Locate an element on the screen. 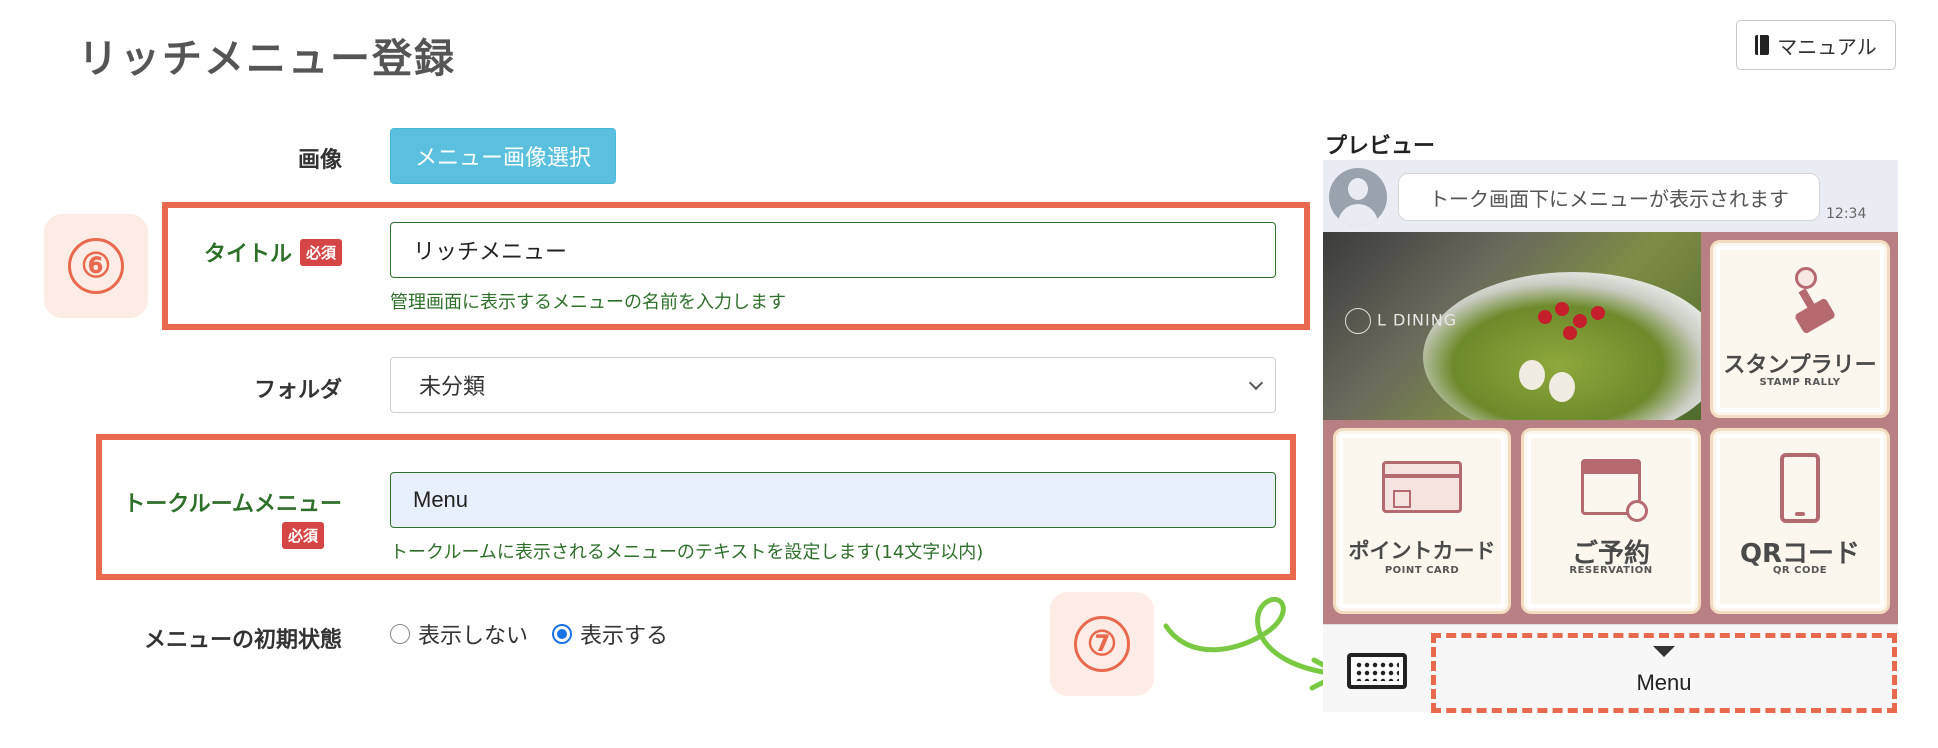 The height and width of the screenshot is (748, 1938). chat-bubble: トーク画面下にメニューが表示されます is located at coordinates (1609, 197).